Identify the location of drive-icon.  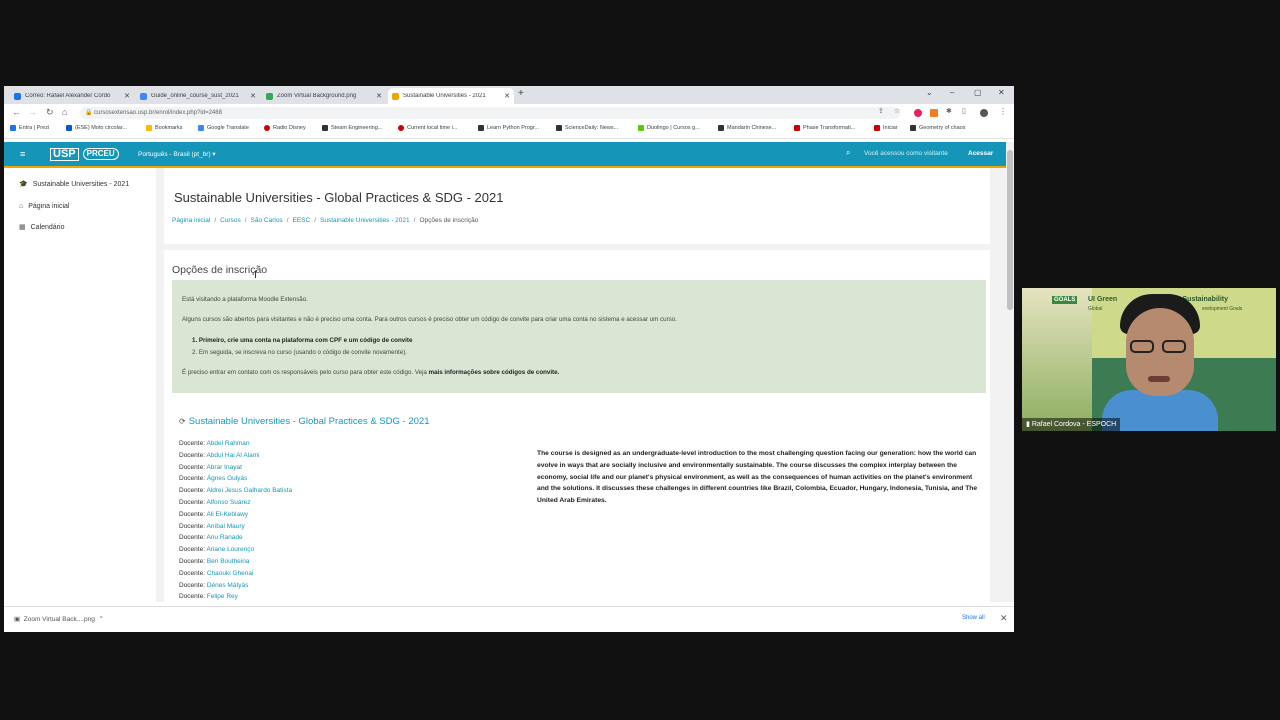
(269, 96).